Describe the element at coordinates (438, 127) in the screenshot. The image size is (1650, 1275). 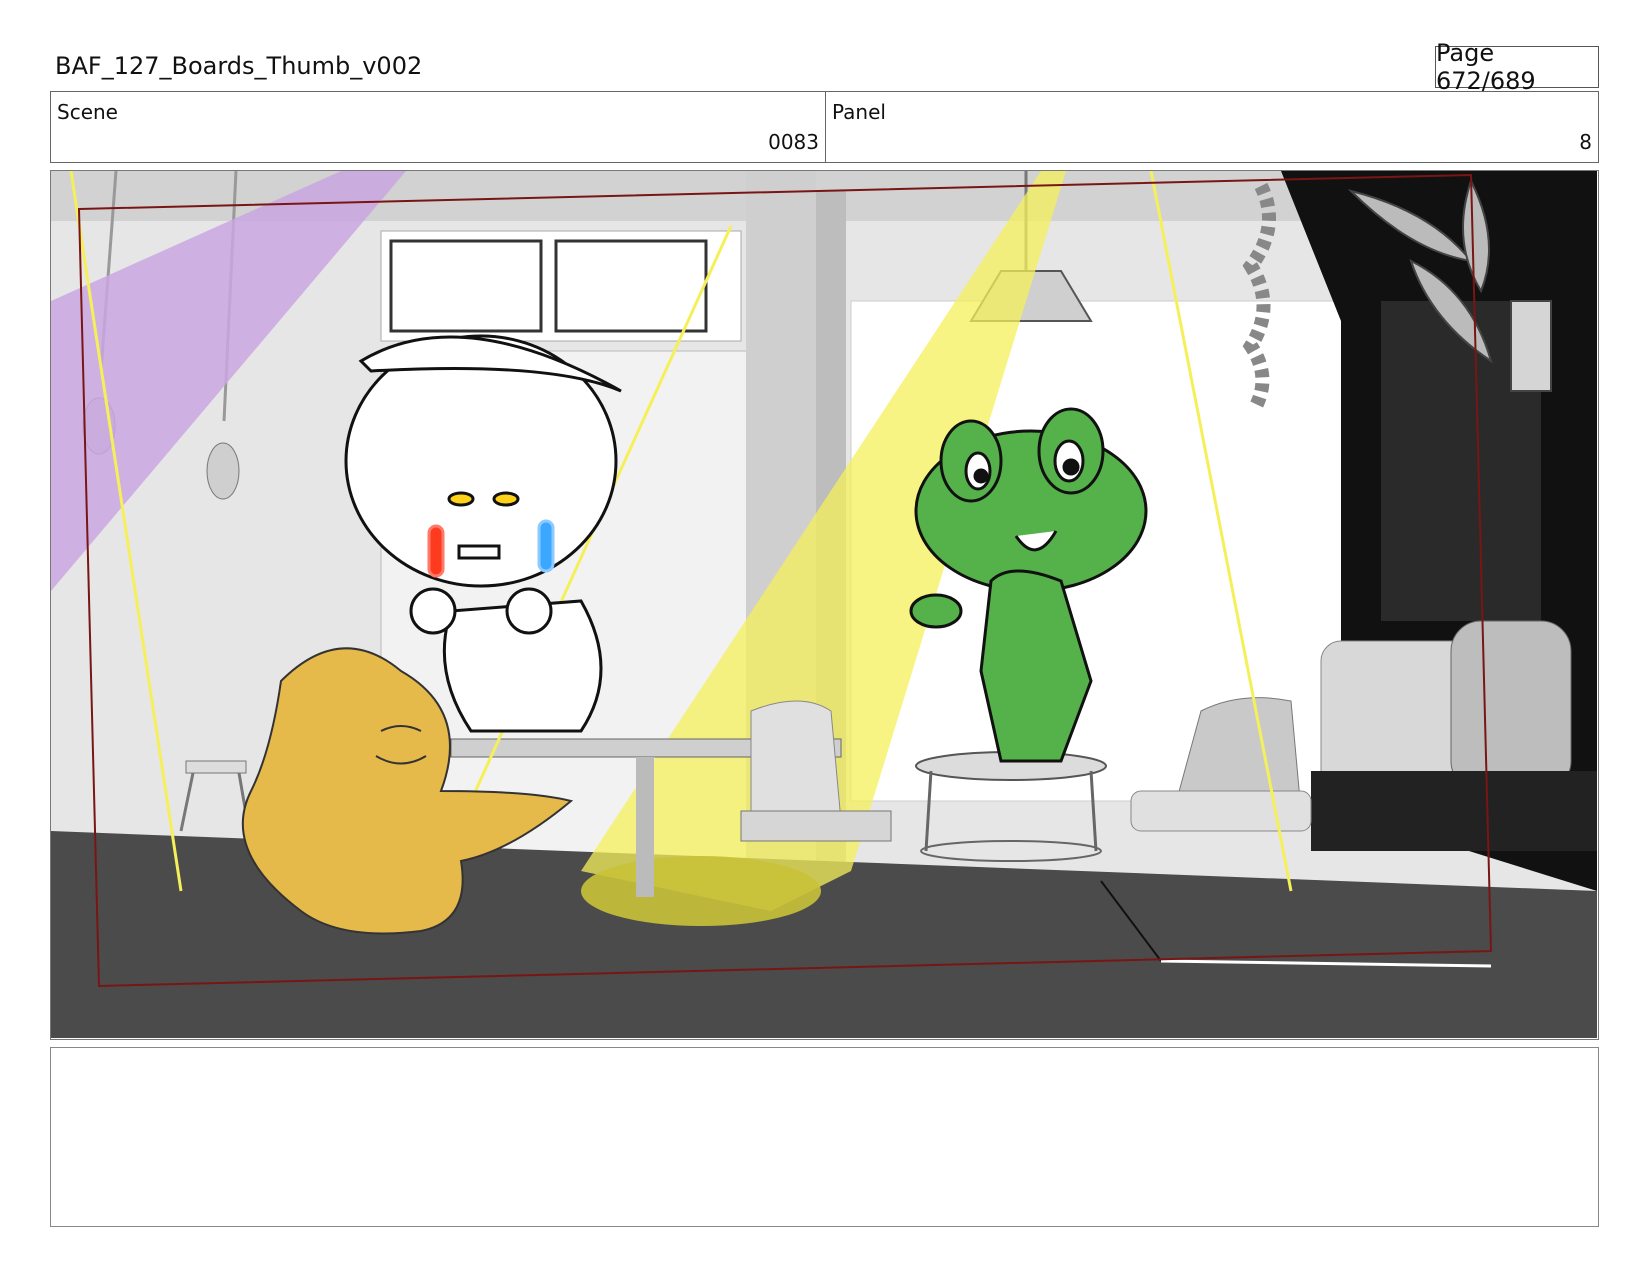
I see `scene-cell: Scene 0083` at that location.